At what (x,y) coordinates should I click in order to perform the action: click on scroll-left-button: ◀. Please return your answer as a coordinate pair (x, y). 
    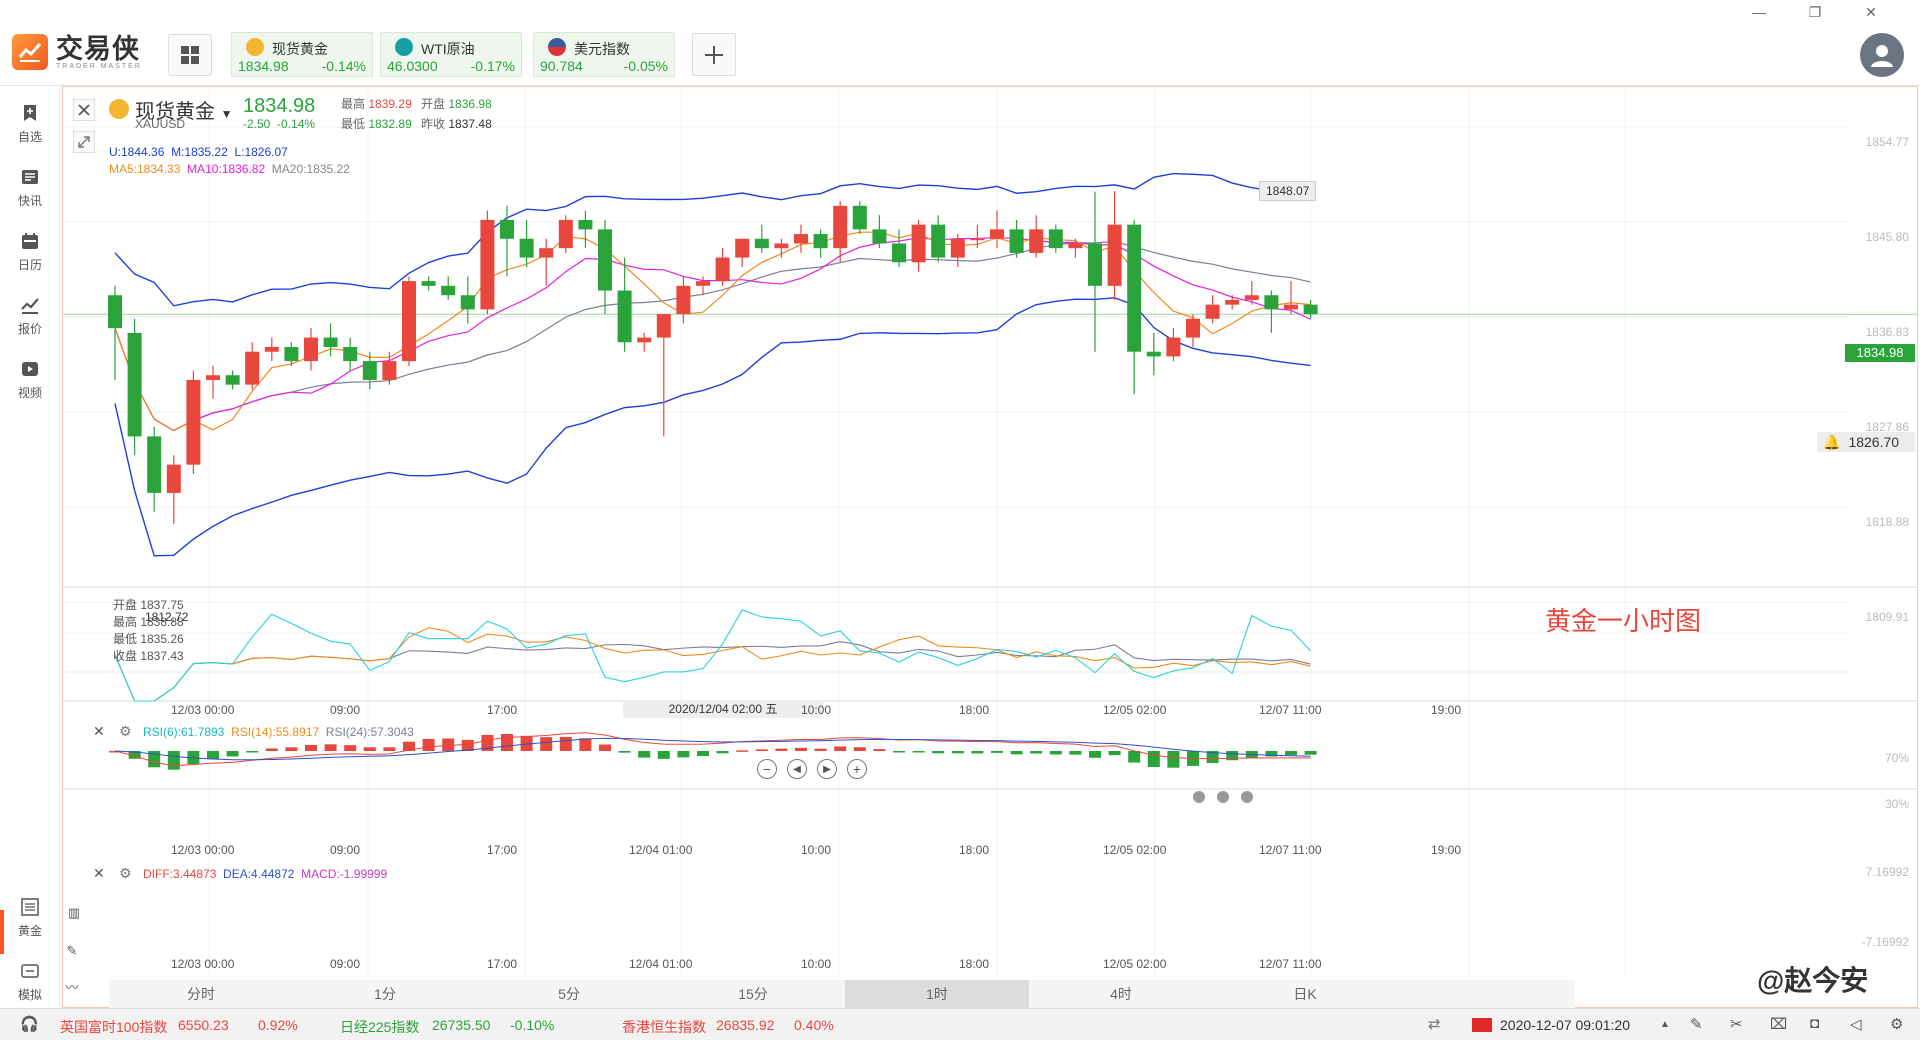
    Looking at the image, I should click on (797, 769).